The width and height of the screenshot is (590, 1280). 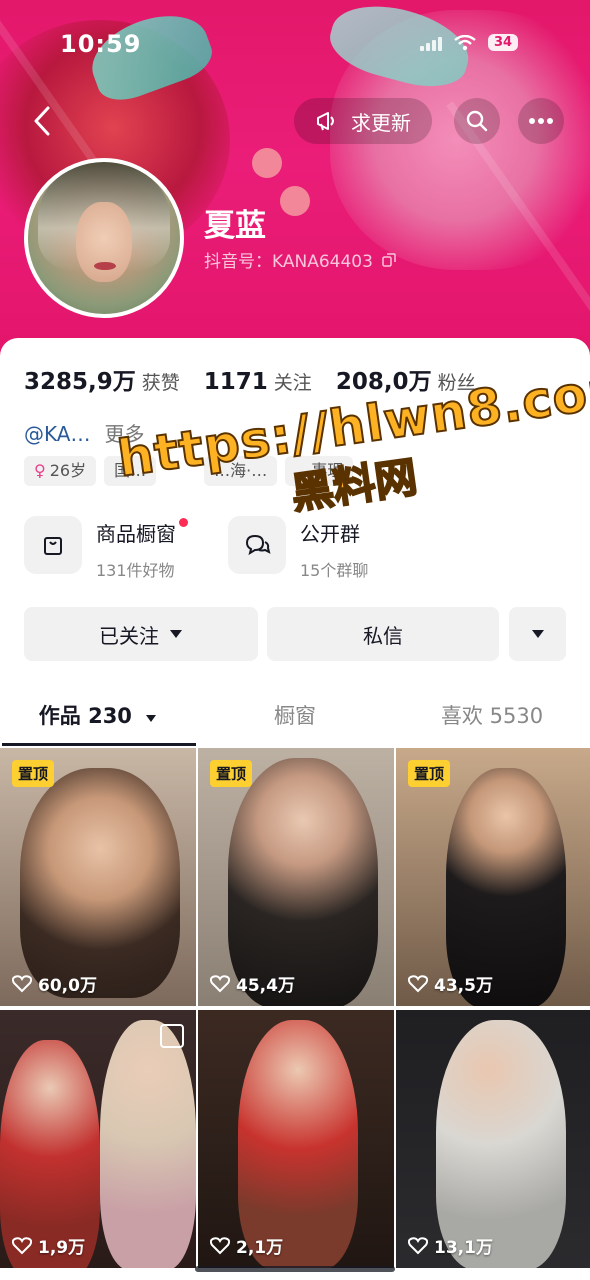 What do you see at coordinates (252, 983) in the screenshot?
I see `like-count: 45,4万` at bounding box center [252, 983].